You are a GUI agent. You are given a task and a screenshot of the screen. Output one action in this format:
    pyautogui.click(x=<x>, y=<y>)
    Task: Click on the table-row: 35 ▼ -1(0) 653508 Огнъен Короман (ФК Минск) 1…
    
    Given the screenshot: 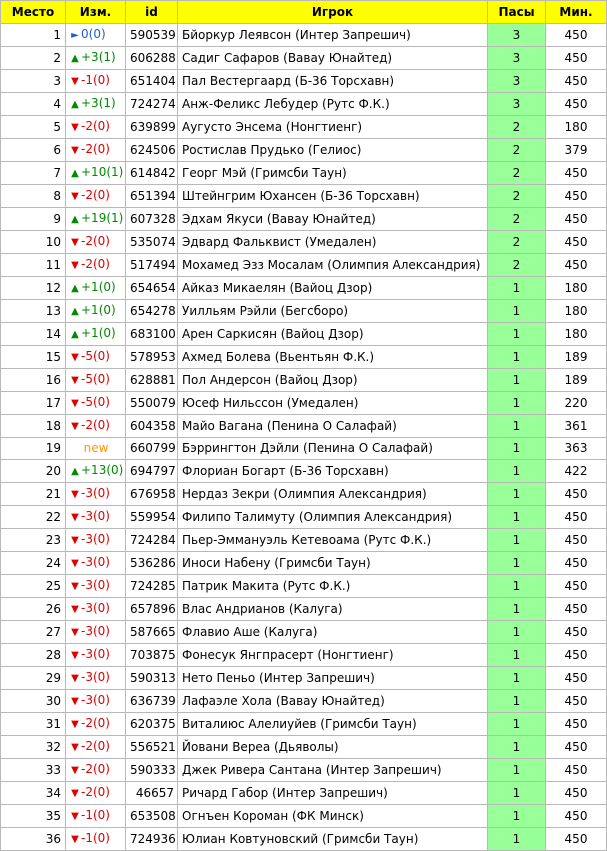 What is the action you would take?
    pyautogui.click(x=303, y=816)
    